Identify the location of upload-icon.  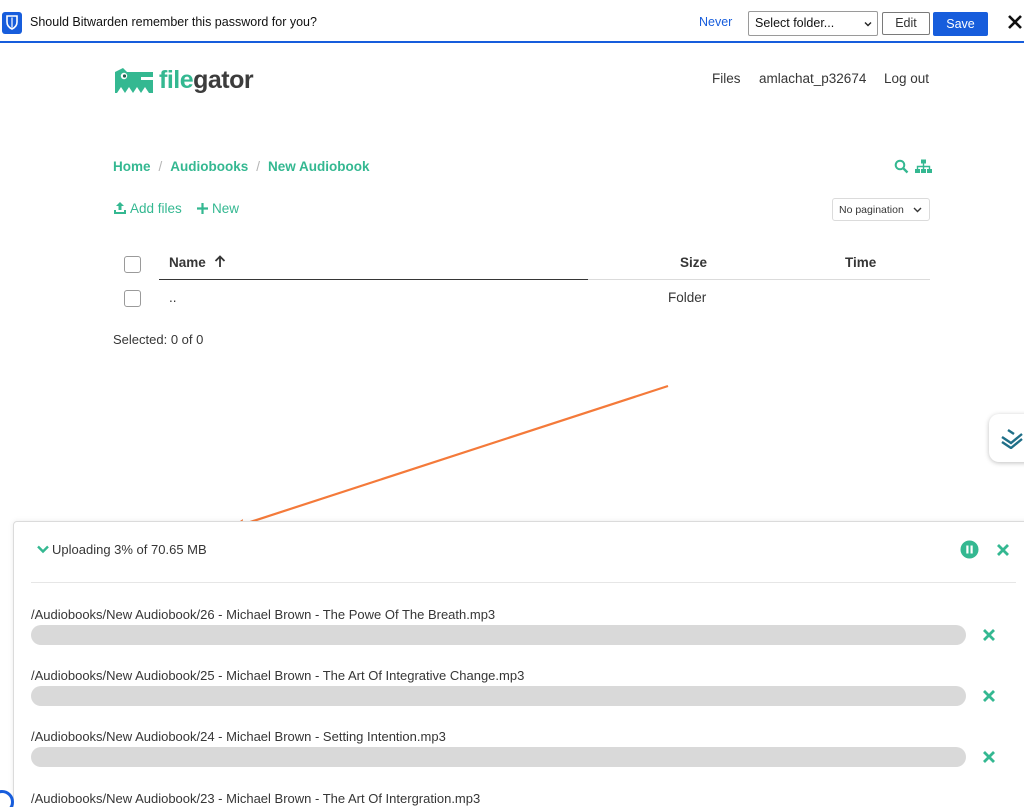
(120, 208).